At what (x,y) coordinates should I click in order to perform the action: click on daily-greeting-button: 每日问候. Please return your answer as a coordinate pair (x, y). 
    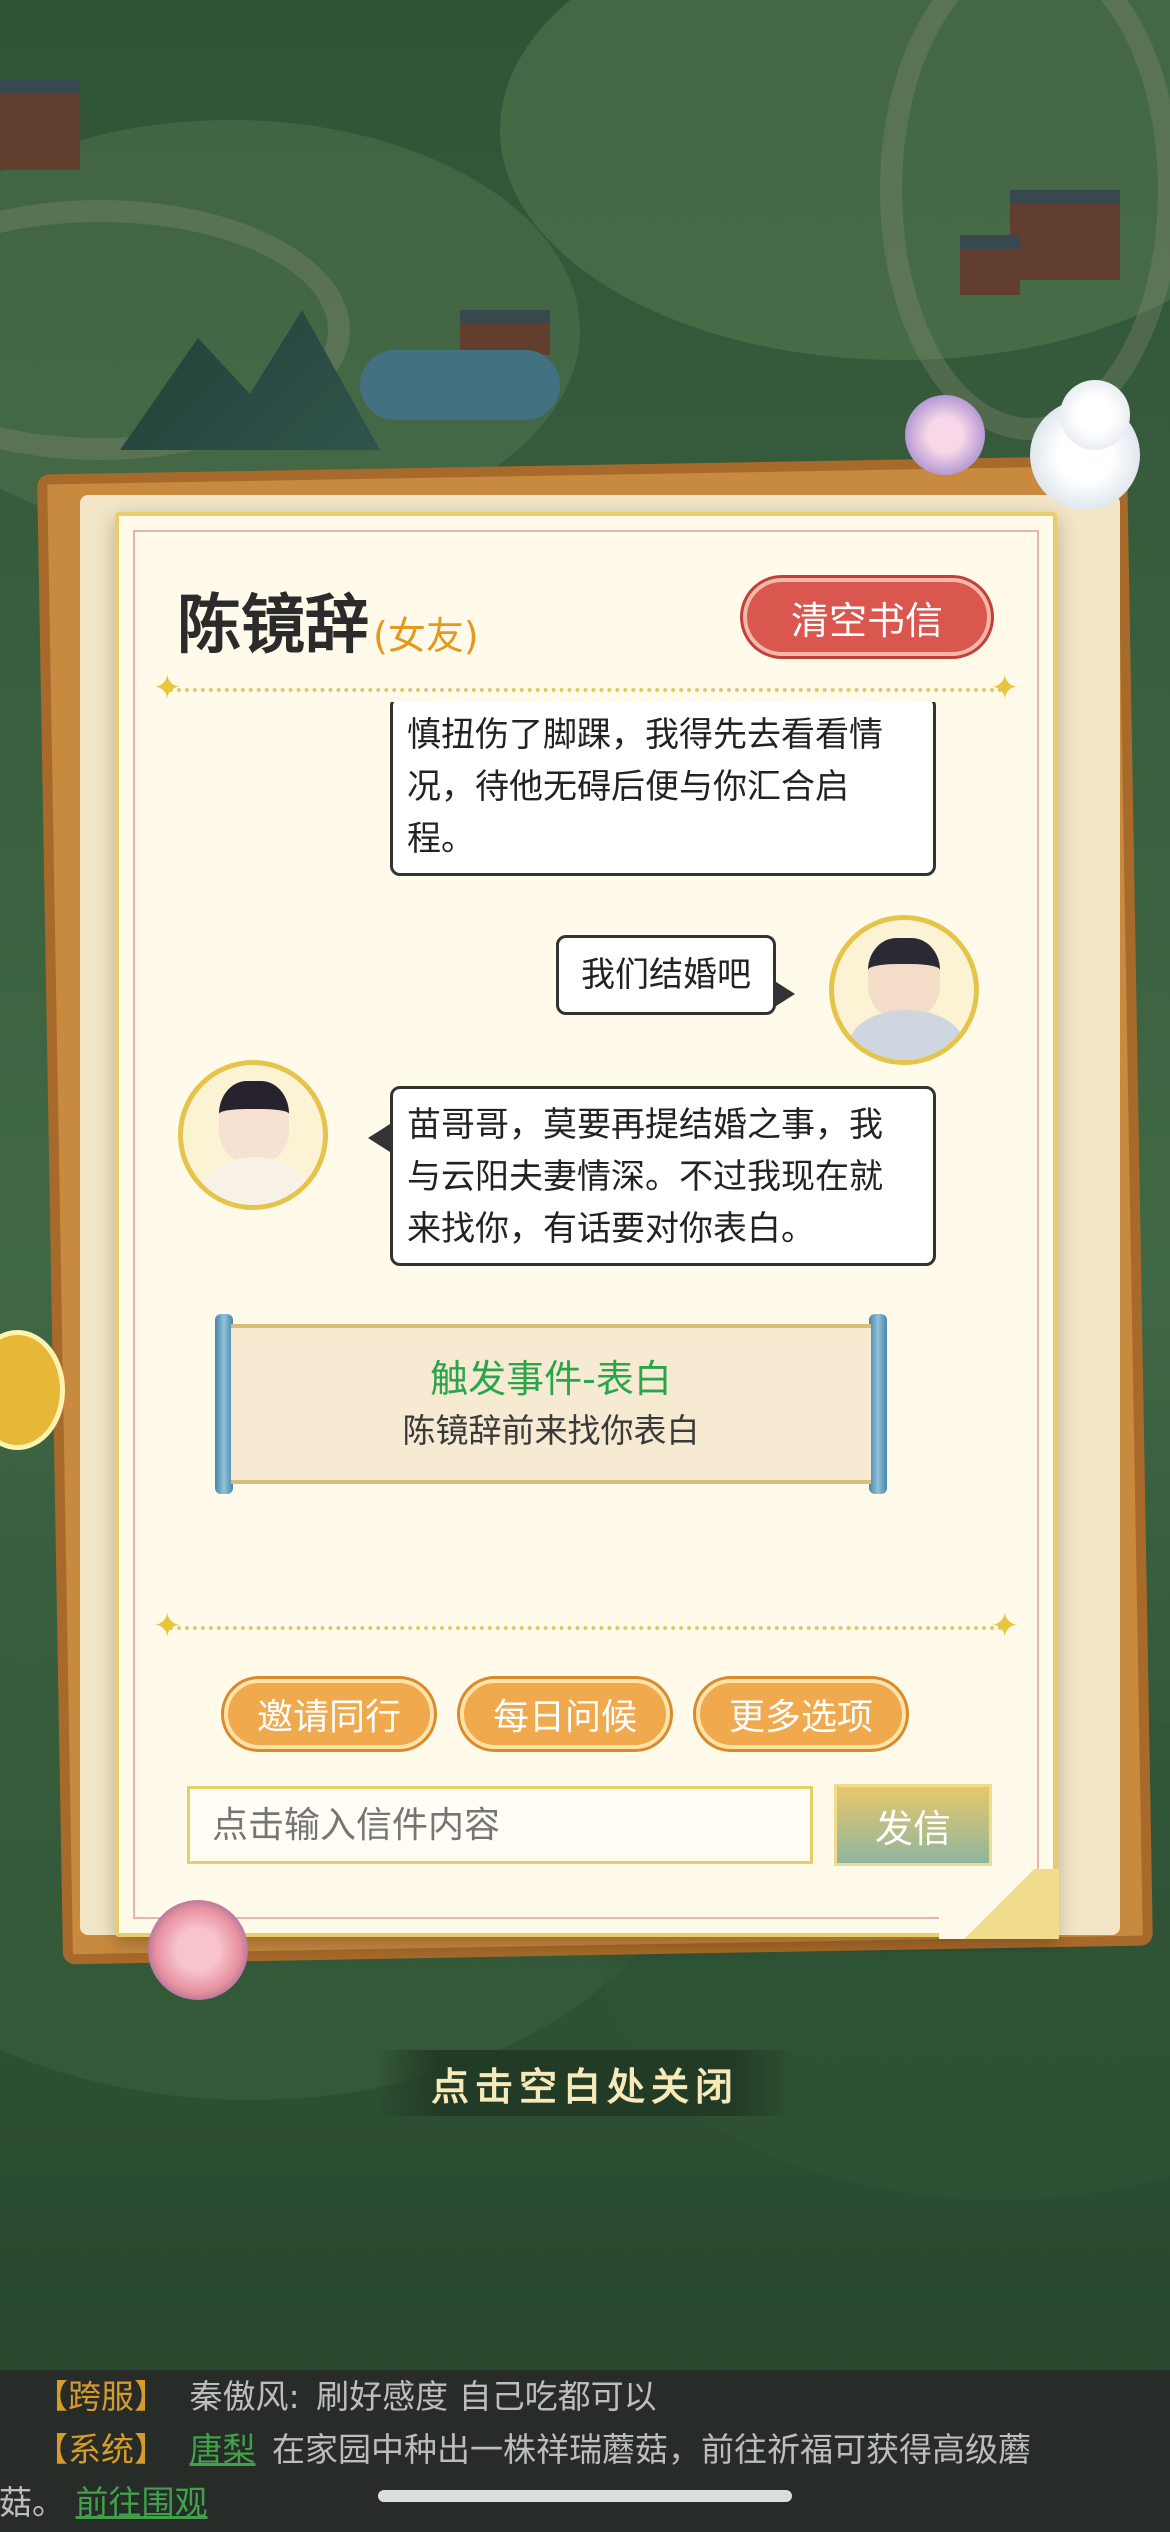
    Looking at the image, I should click on (565, 1714).